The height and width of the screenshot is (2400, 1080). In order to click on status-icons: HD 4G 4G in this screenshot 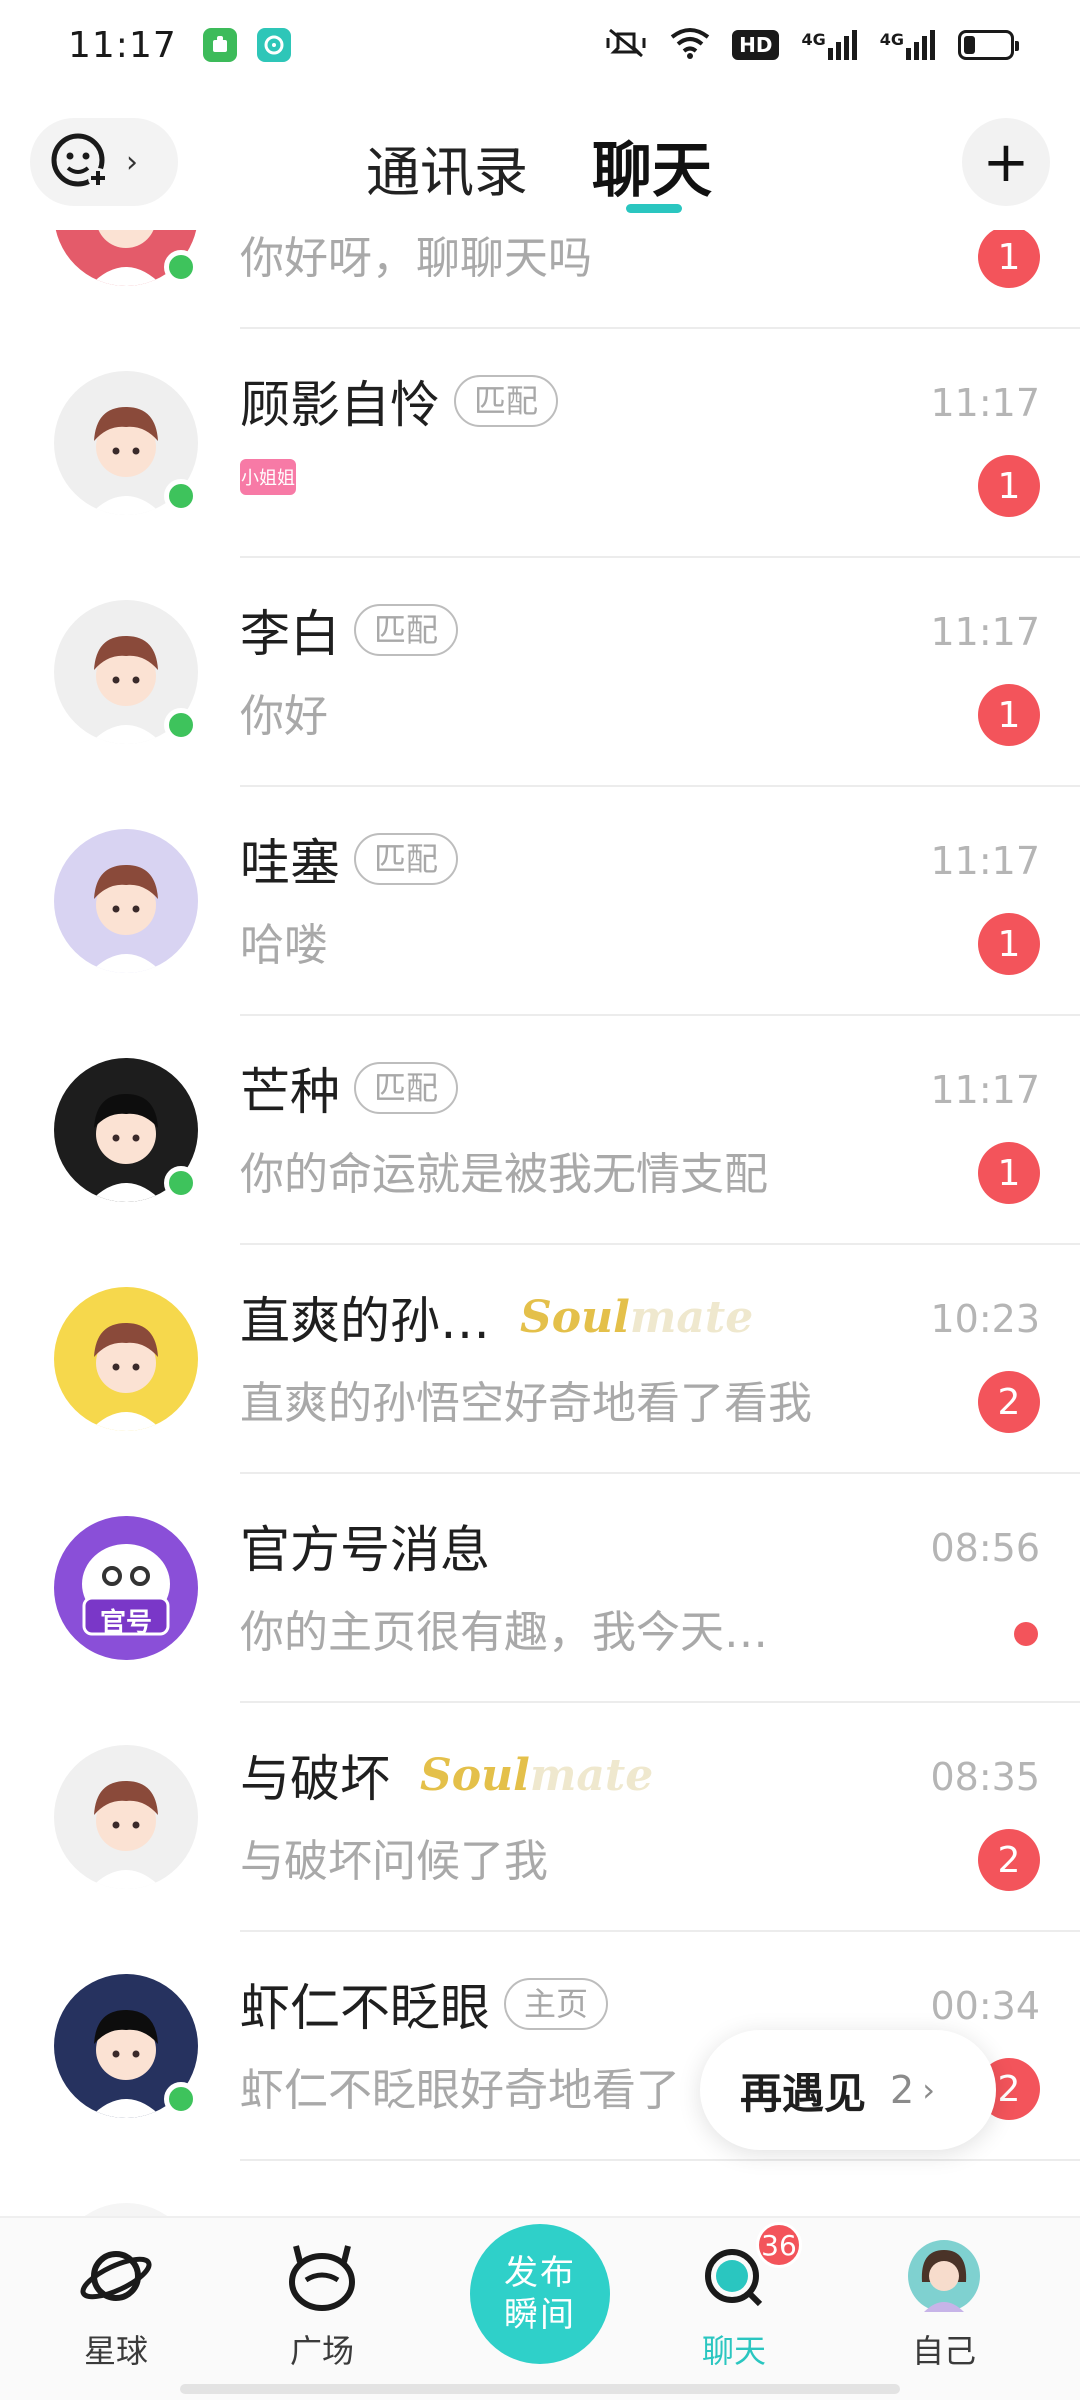, I will do `click(811, 45)`.